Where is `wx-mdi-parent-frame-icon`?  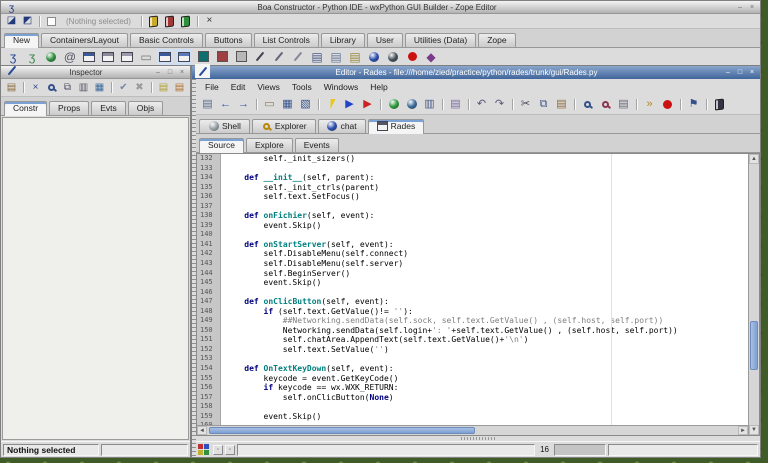 wx-mdi-parent-frame-icon is located at coordinates (165, 56).